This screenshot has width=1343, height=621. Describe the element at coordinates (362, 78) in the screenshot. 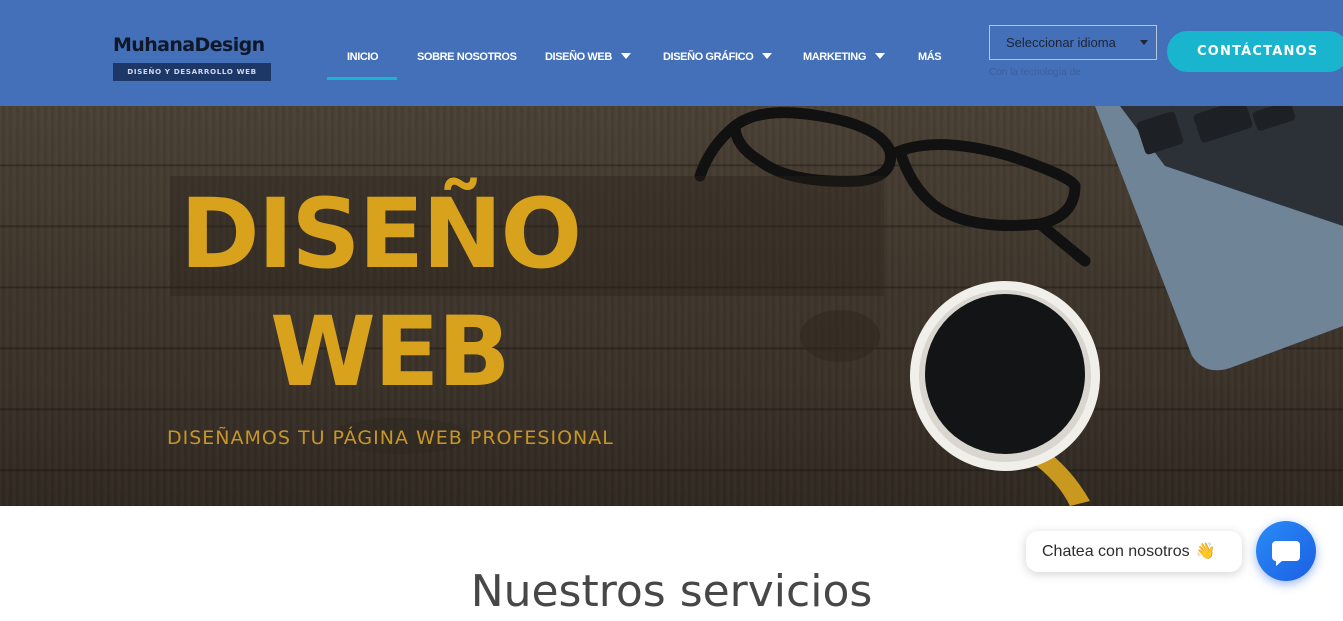

I see `active-nav-indicator` at that location.